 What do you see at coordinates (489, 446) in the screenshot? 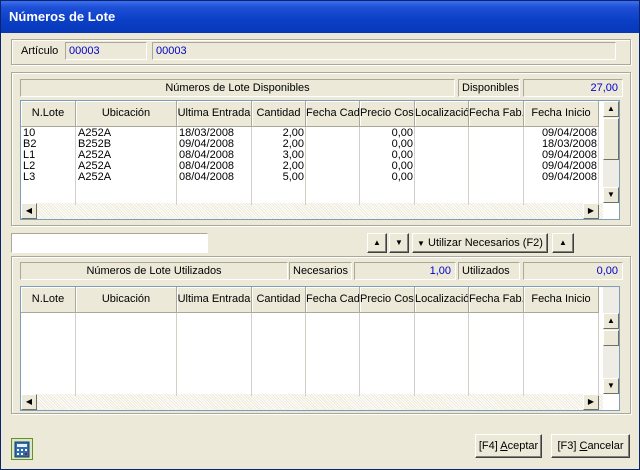
I see `aceptar-key: [F4]` at bounding box center [489, 446].